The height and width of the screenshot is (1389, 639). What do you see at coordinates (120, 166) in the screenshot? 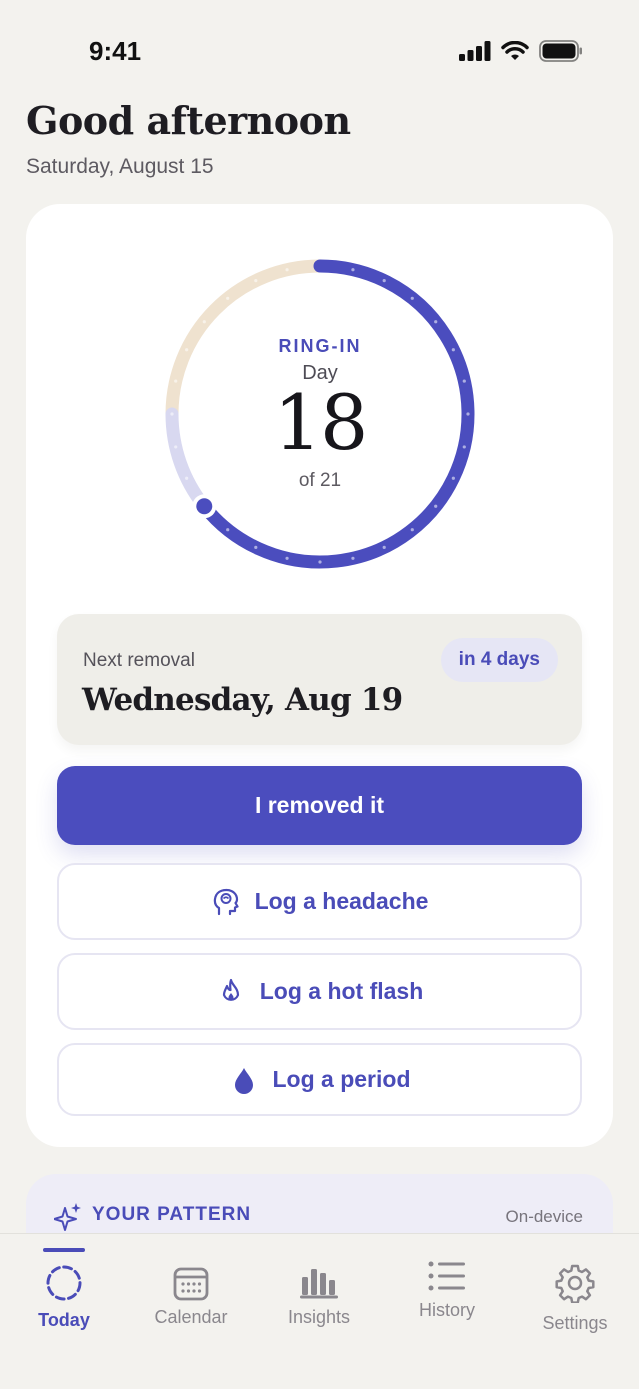
I see `current-date: Saturday, August 15` at bounding box center [120, 166].